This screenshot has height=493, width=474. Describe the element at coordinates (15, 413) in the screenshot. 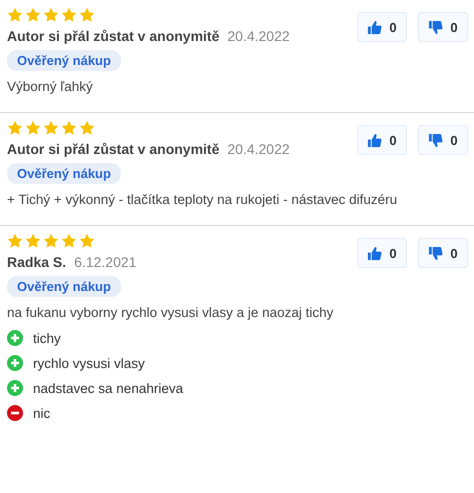

I see `minus-icon` at that location.